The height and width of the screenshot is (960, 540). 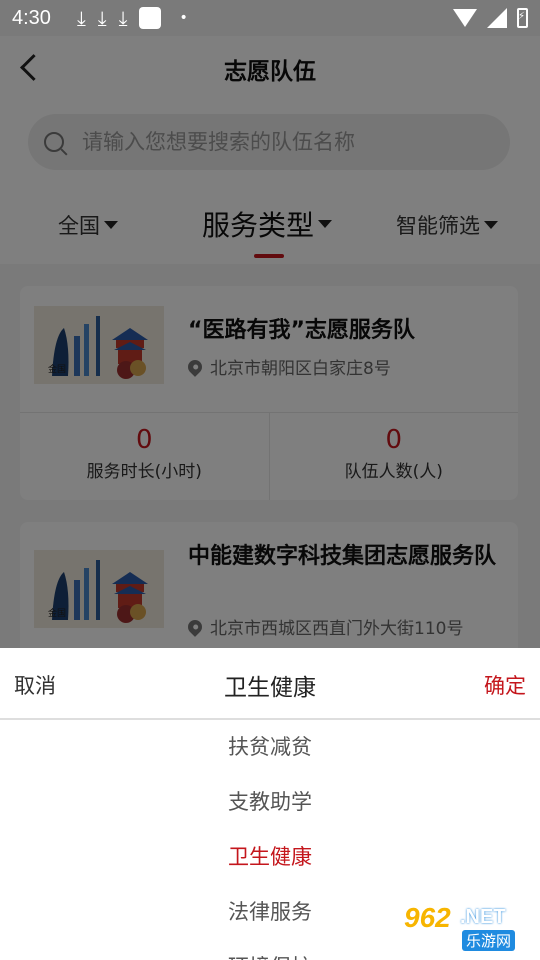 I want to click on battery-charging-icon, so click(x=522, y=18).